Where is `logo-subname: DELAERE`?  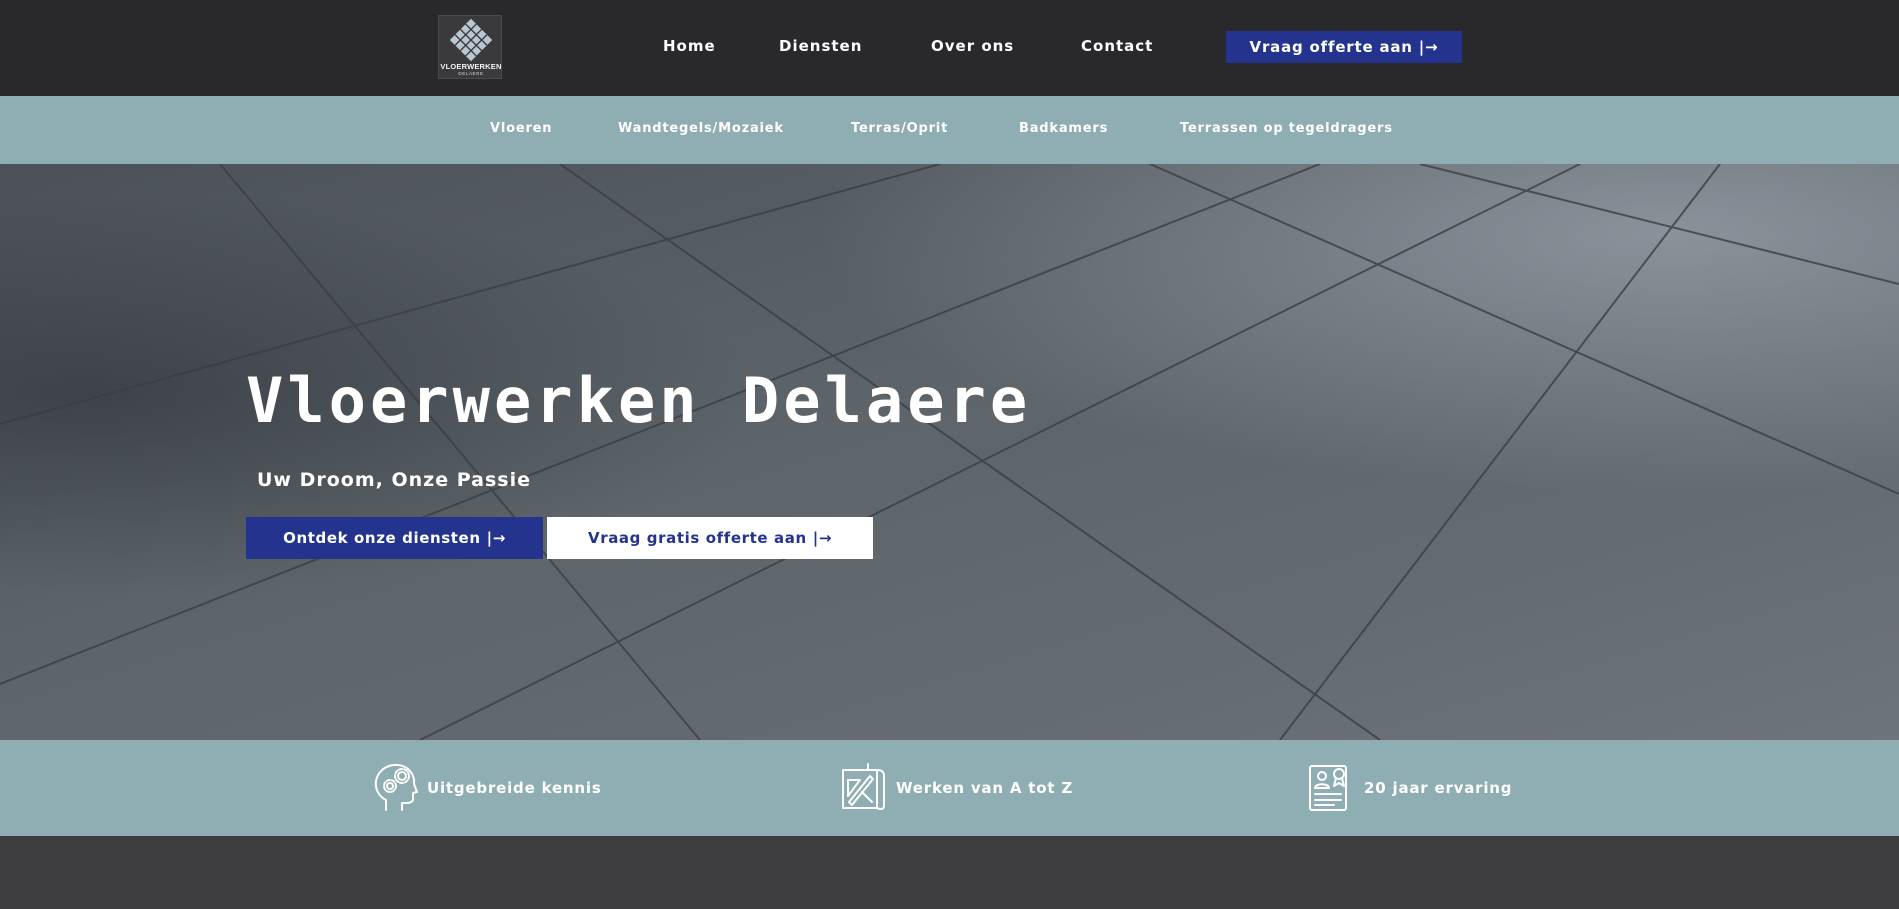 logo-subname: DELAERE is located at coordinates (471, 73).